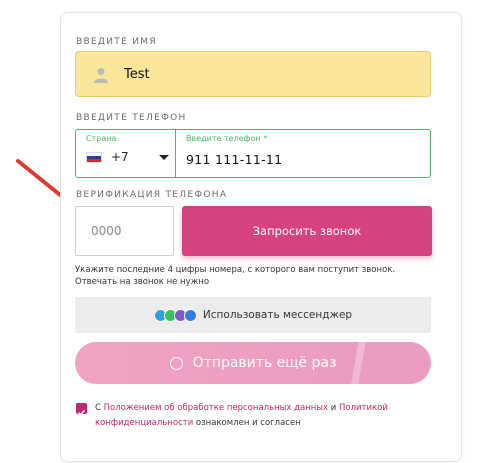 Image resolution: width=504 pixels, height=463 pixels. I want to click on request-call-button: Запросить звонок, so click(307, 231).